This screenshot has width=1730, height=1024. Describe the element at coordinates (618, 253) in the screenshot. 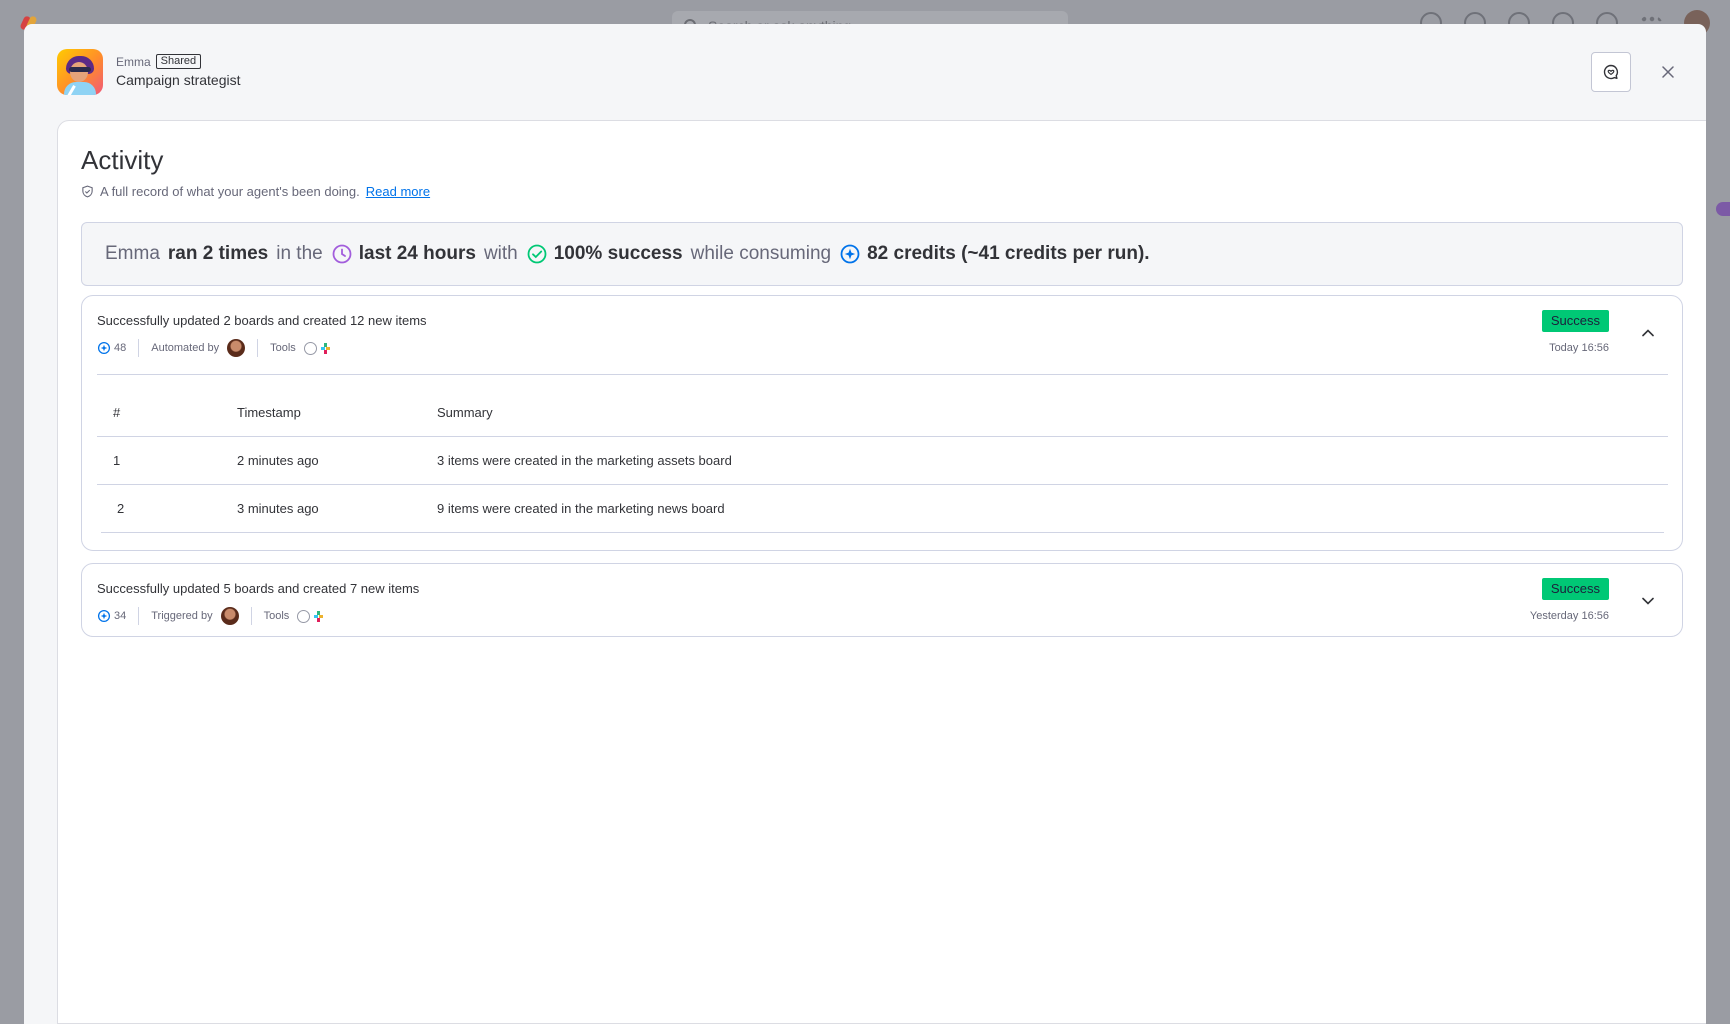

I see `summary-success: 100% success` at that location.